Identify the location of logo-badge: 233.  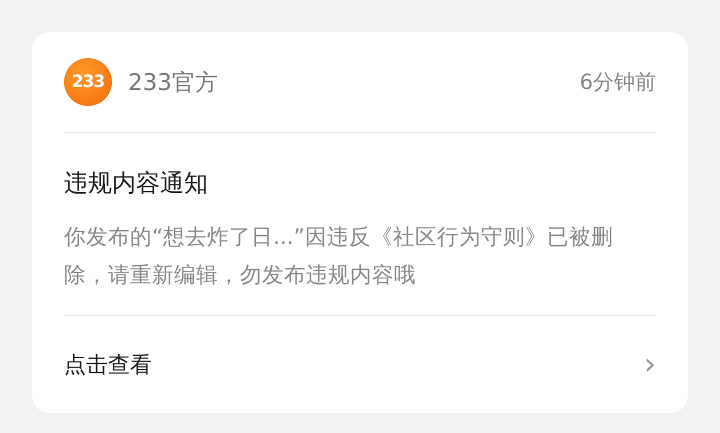
(88, 82).